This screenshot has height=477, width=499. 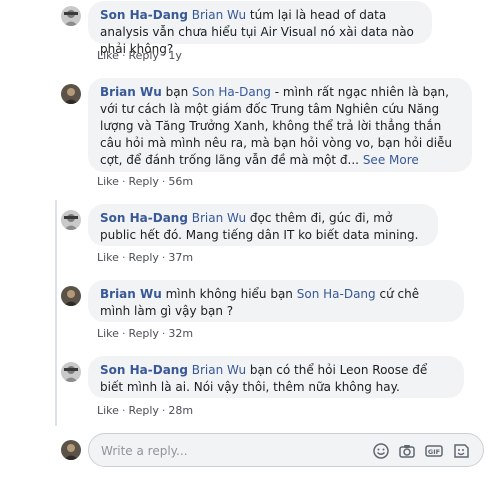 What do you see at coordinates (391, 160) in the screenshot?
I see `see-more-link: See More` at bounding box center [391, 160].